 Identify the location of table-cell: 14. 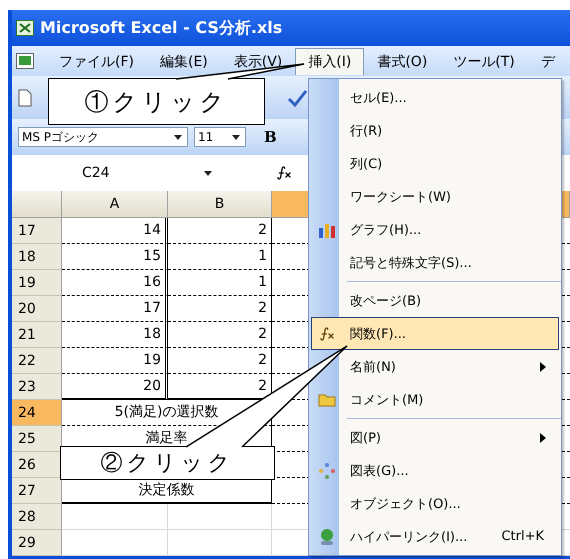
(115, 231).